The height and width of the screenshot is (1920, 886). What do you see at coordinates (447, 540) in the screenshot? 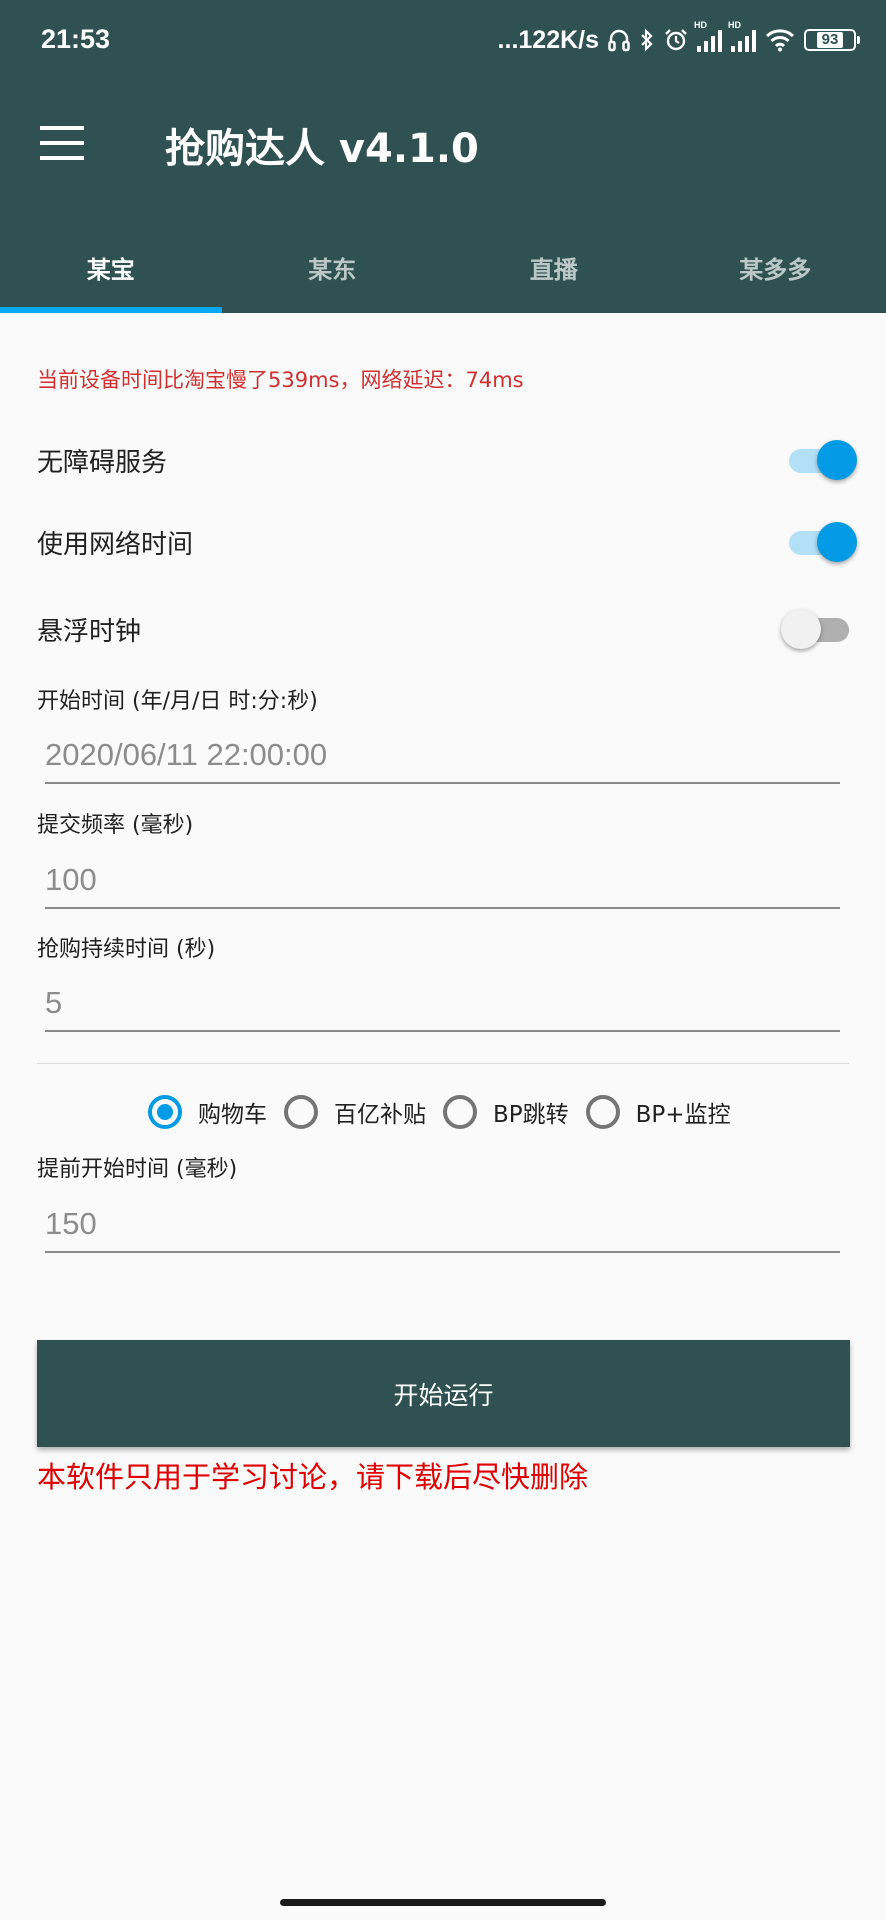
I see `network-time-row: 使用网络时间` at bounding box center [447, 540].